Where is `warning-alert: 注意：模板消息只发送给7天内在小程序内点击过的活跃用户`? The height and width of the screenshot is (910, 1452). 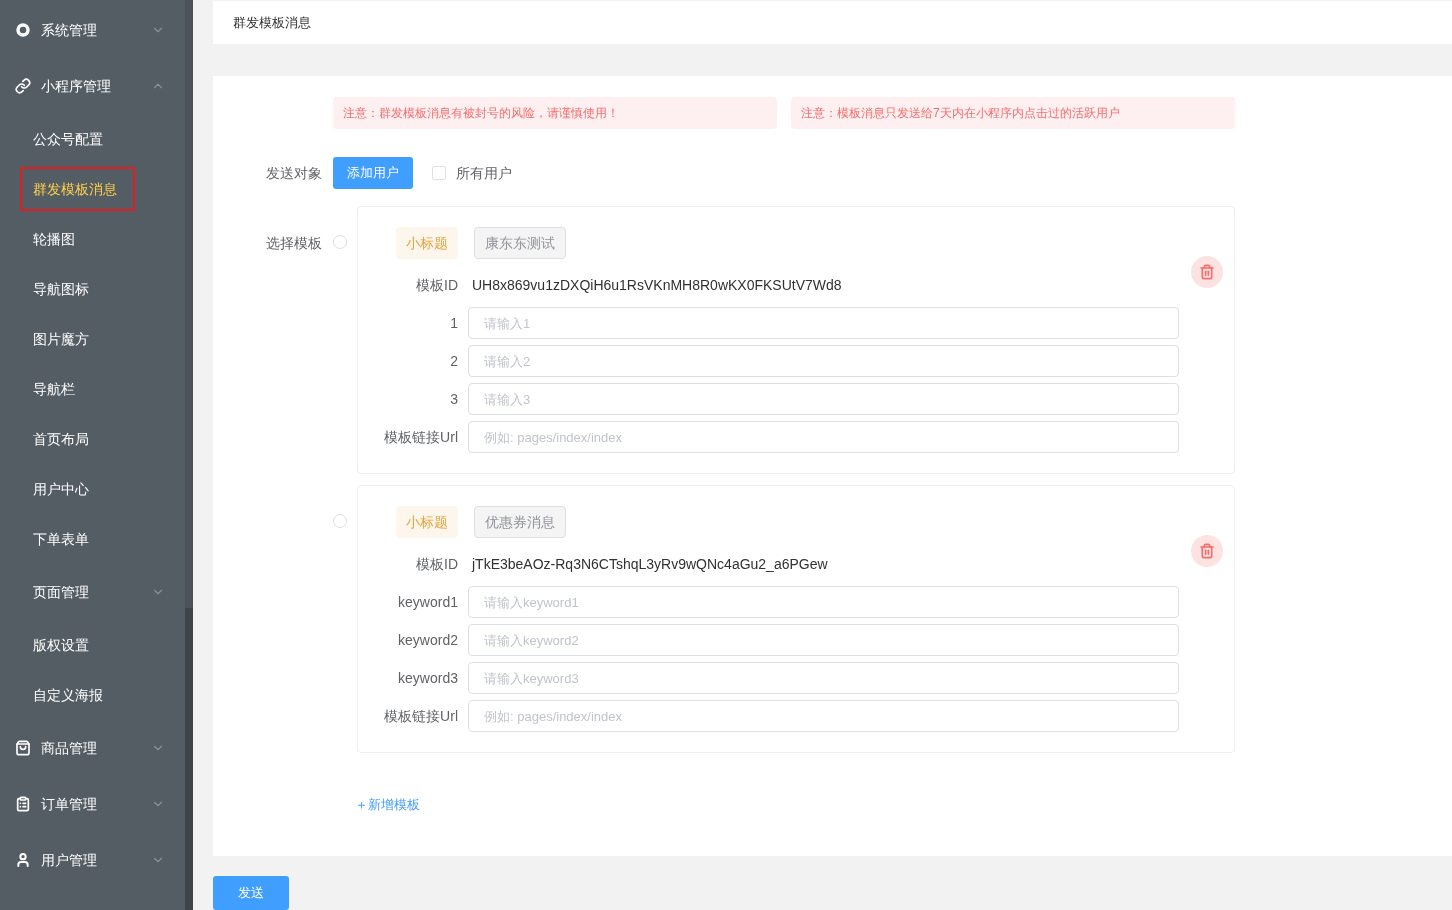
warning-alert: 注意：模板消息只发送给7天内在小程序内点击过的活跃用户 is located at coordinates (1013, 113).